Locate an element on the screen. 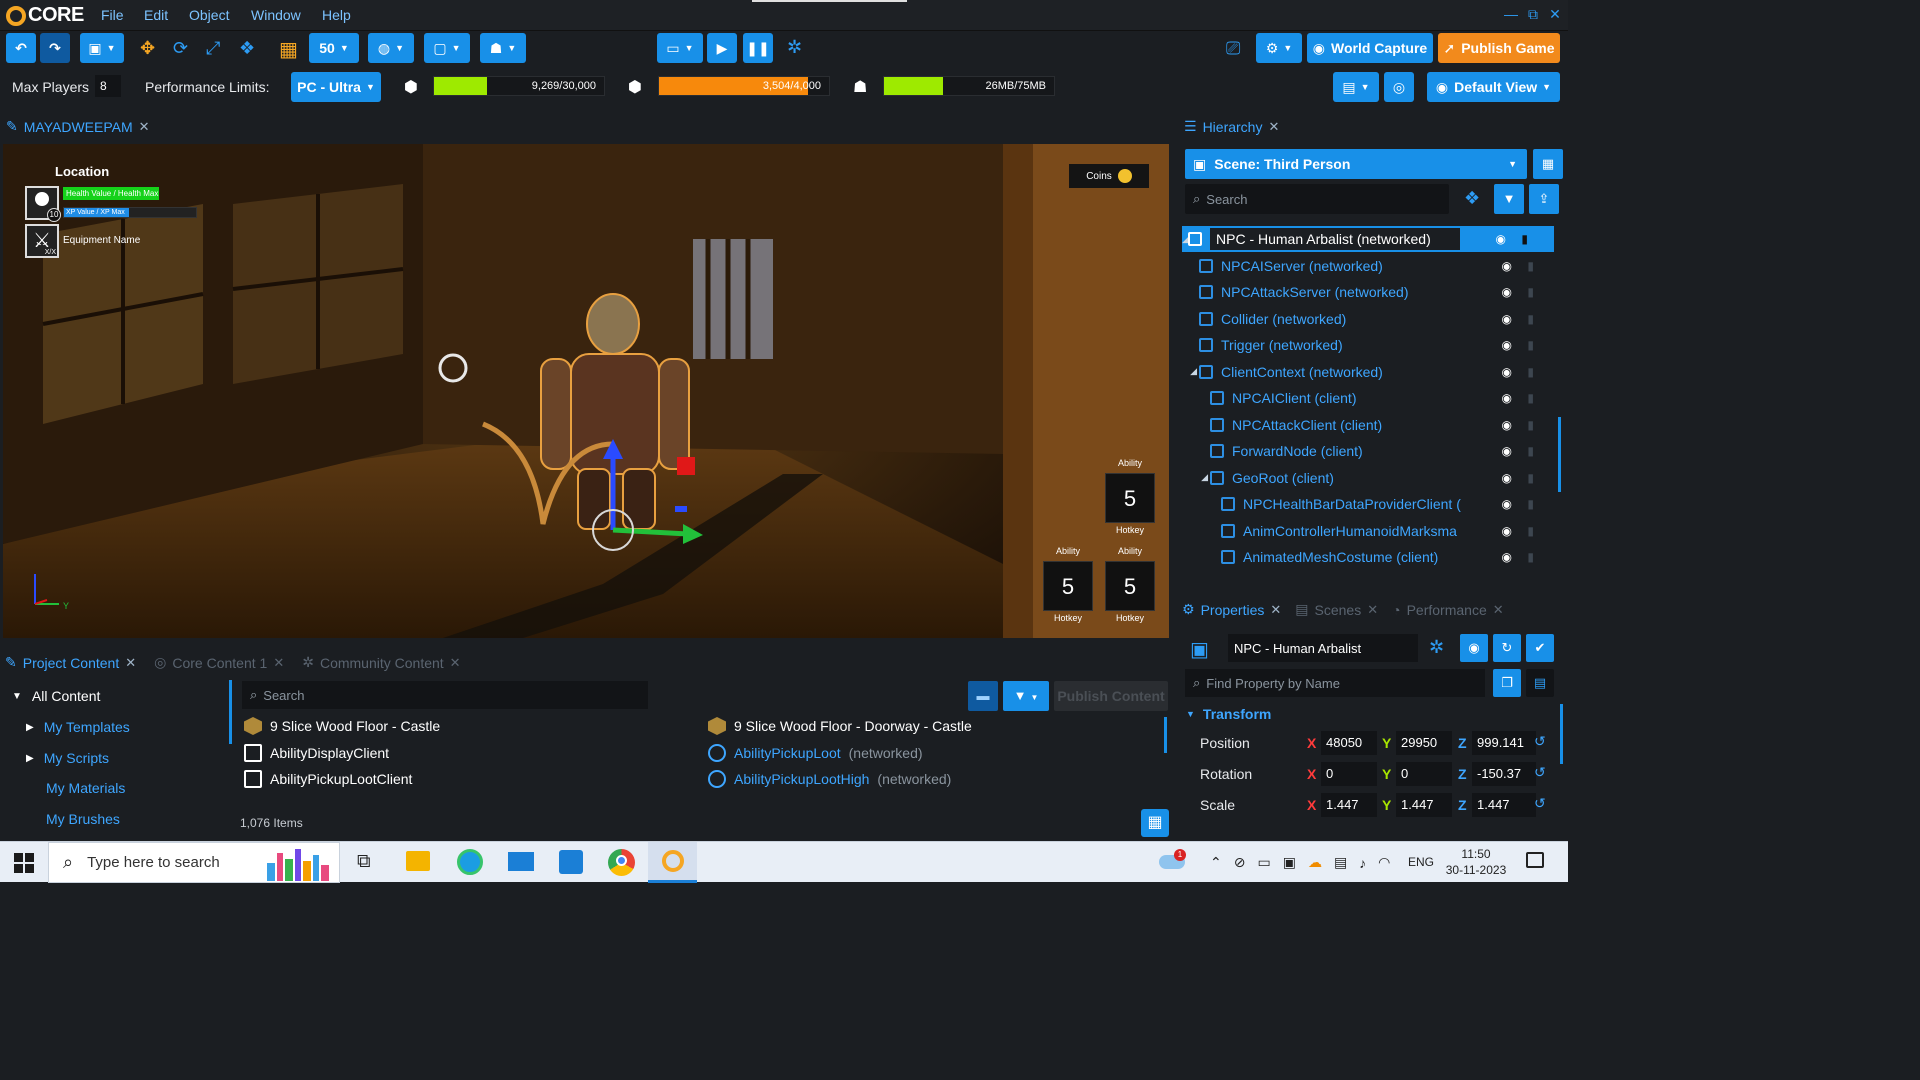 The image size is (1920, 1080). default-view-dropdown: ◉ Default View ▼ is located at coordinates (1493, 87).